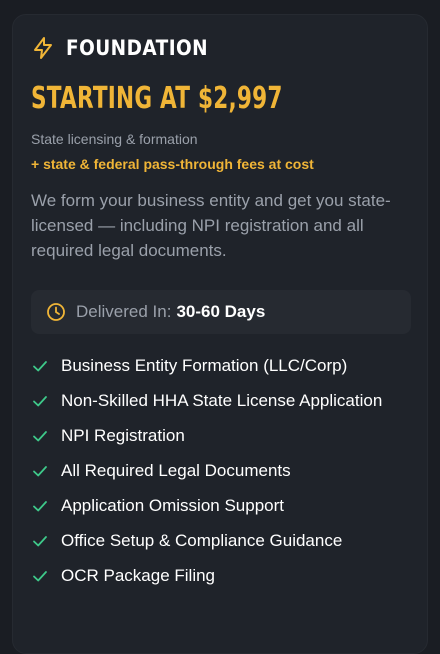 This screenshot has width=440, height=654. Describe the element at coordinates (176, 470) in the screenshot. I see `feature-label: All Required Legal Documents` at that location.